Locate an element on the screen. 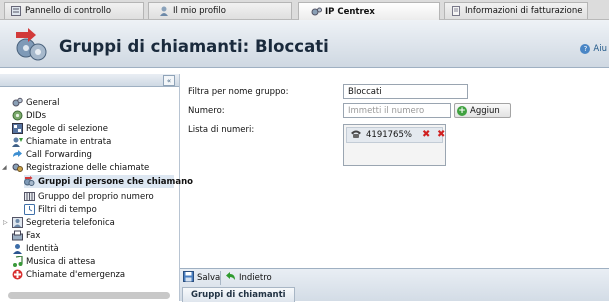  music-icon is located at coordinates (17, 261).